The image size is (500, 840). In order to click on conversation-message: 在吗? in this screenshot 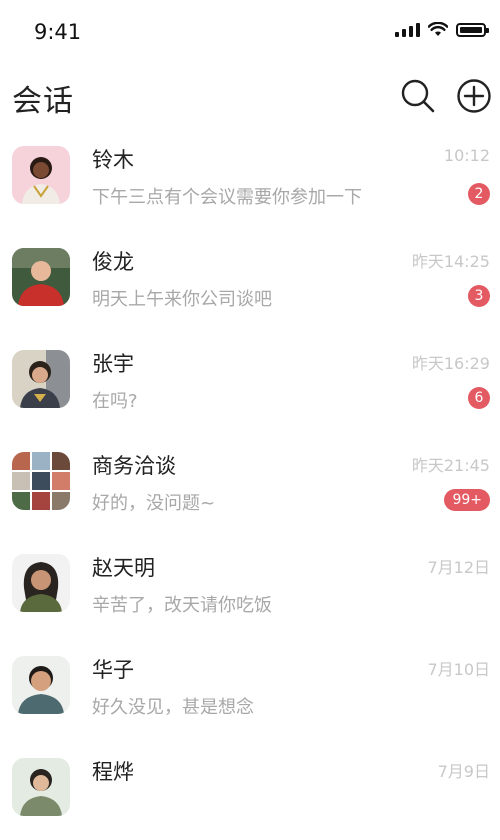, I will do `click(115, 401)`.